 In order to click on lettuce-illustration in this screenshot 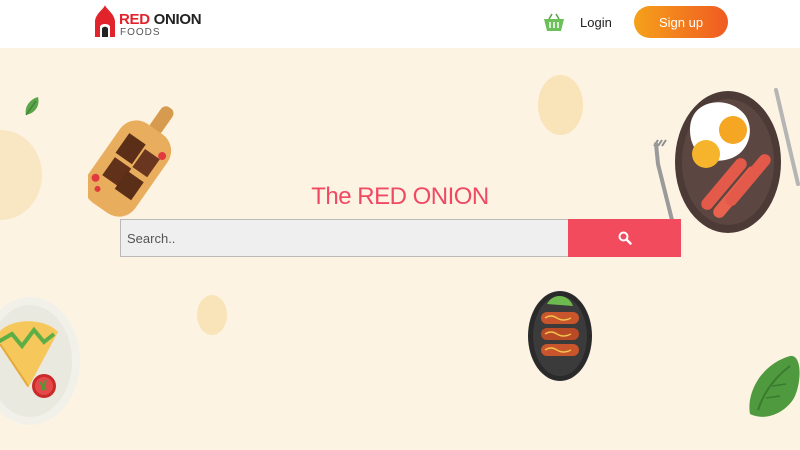, I will do `click(774, 386)`.